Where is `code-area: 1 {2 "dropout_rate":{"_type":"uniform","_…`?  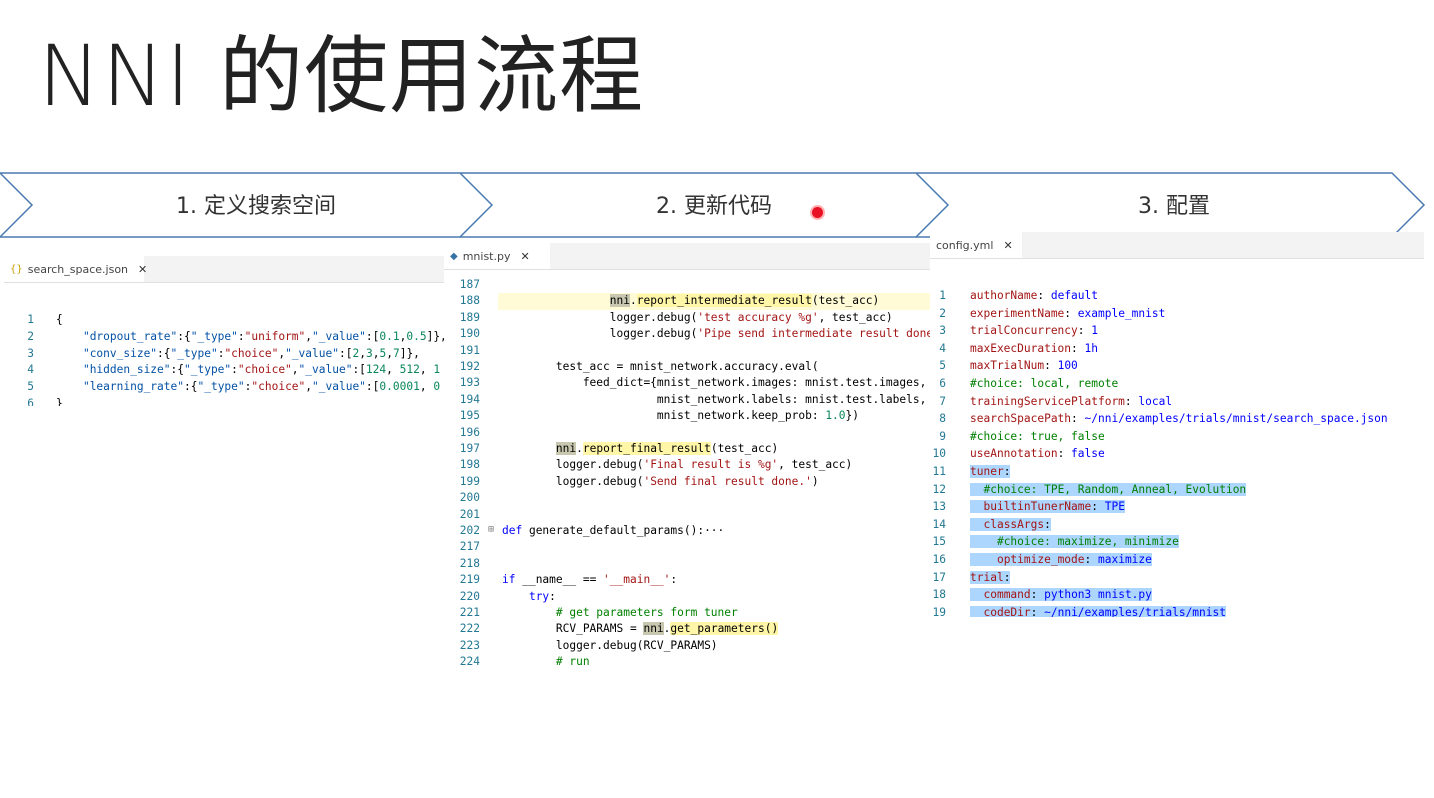 code-area: 1 {2 "dropout_rate":{"_type":"uniform","_… is located at coordinates (224, 344).